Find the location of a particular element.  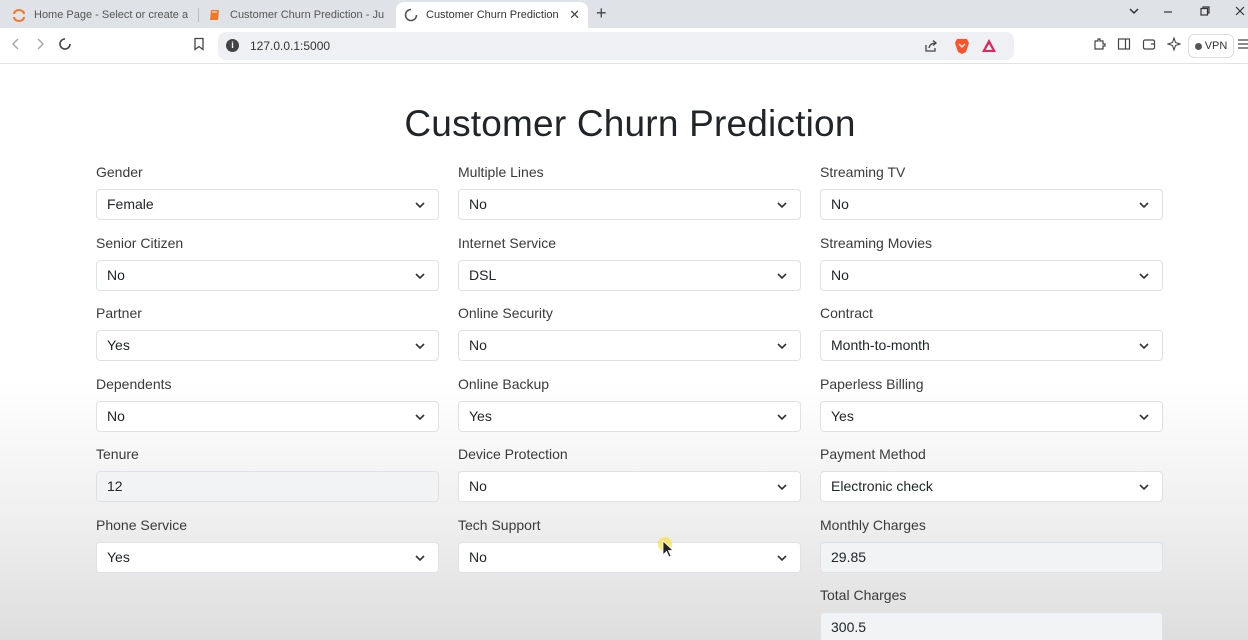

field-internet-service: Internet Service DSL is located at coordinates (629, 270).